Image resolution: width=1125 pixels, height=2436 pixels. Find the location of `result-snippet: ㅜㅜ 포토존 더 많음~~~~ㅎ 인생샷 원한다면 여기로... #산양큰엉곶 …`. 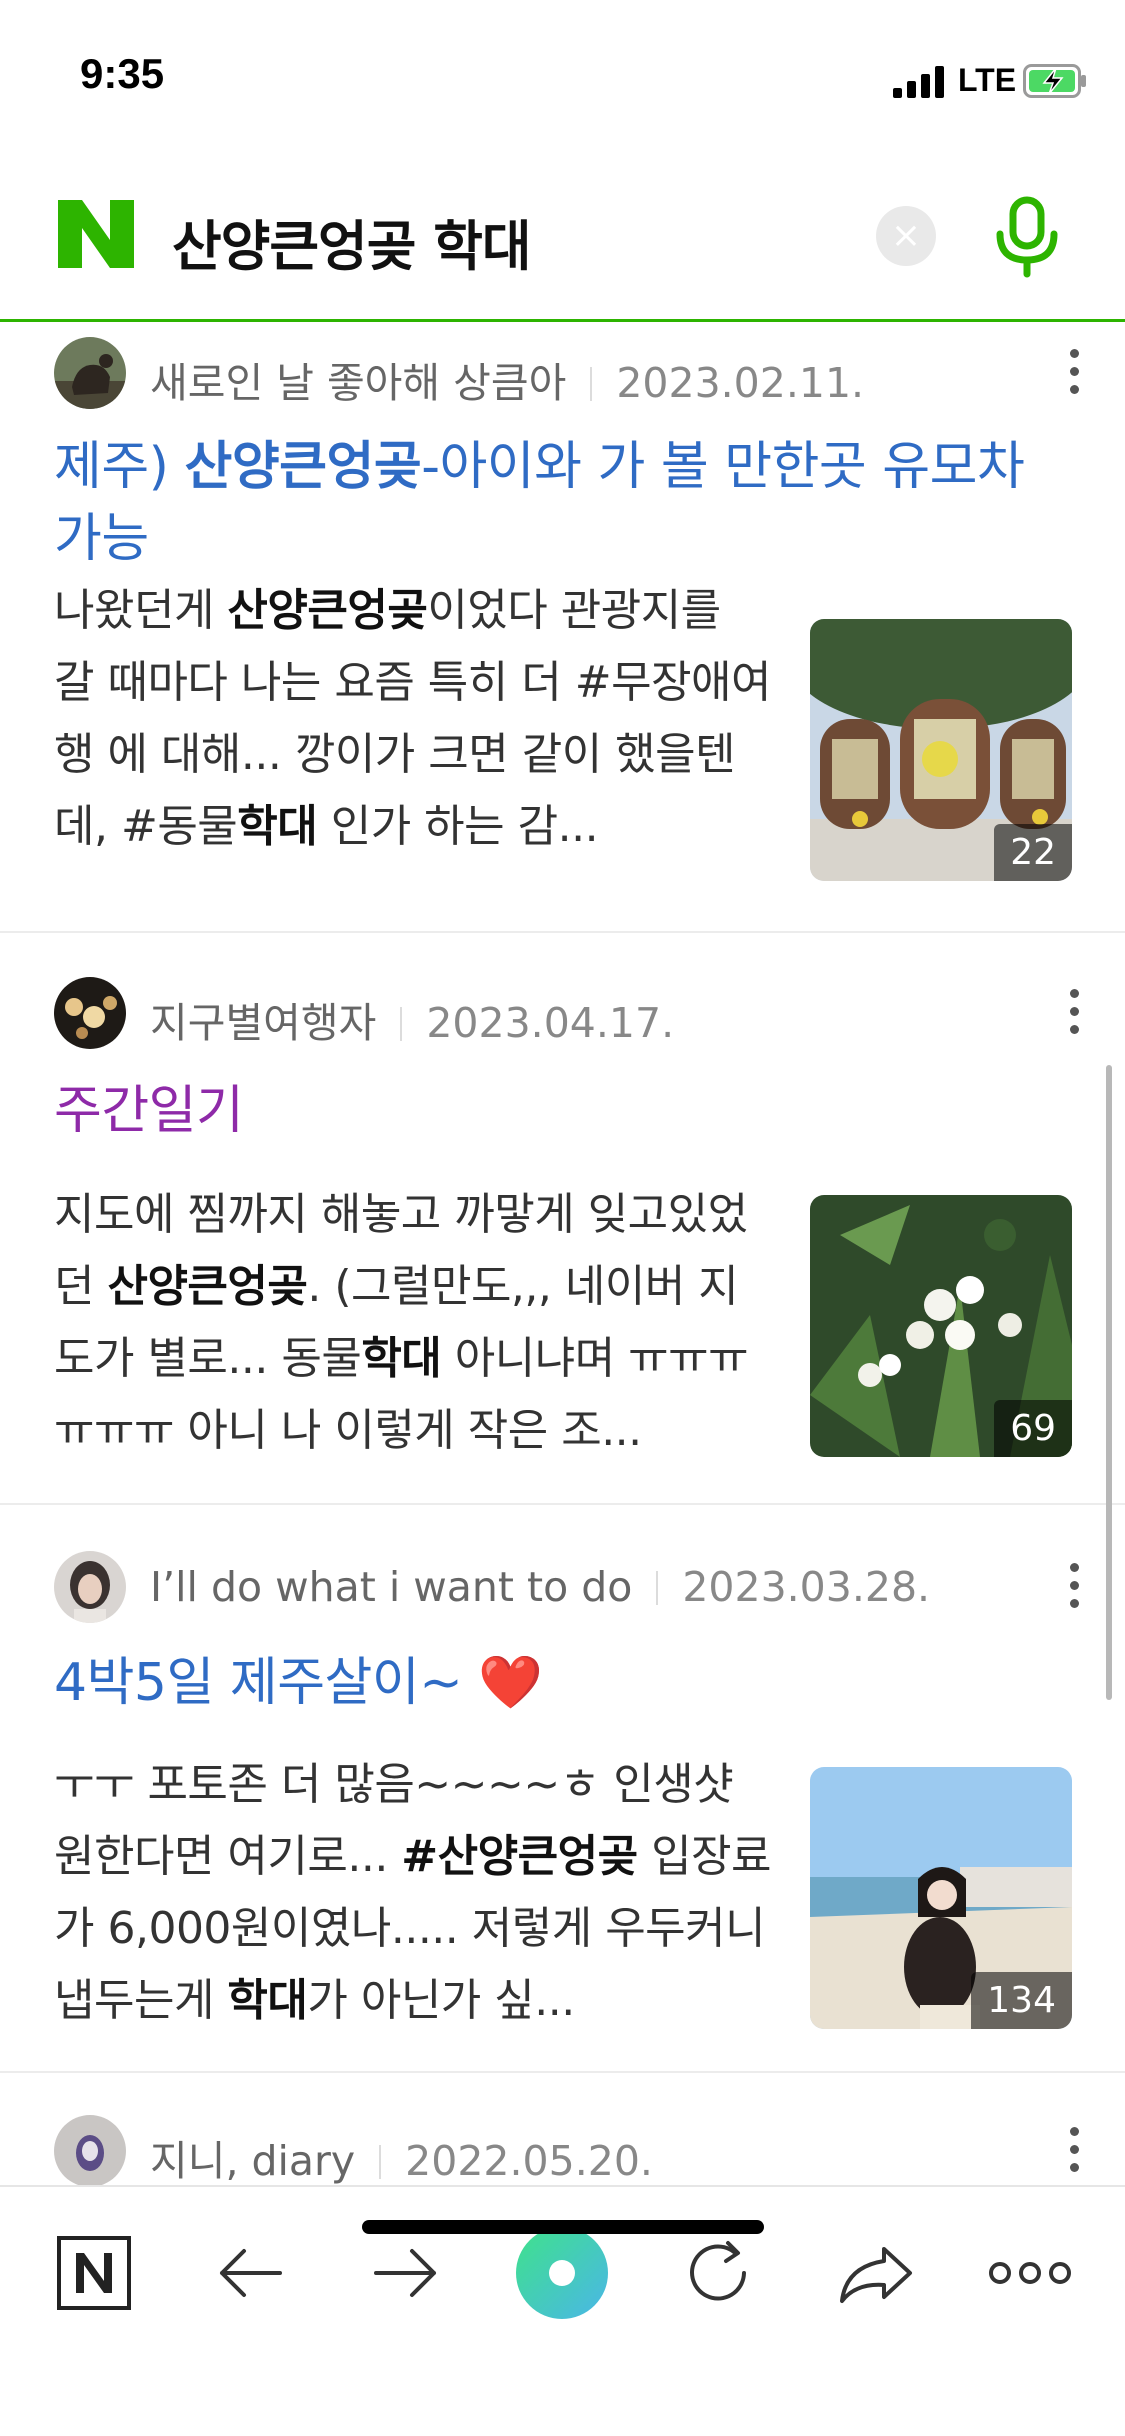

result-snippet: ㅜㅜ 포토존 더 많음~~~~ㅎ 인생샷 원한다면 여기로... #산양큰엉곶 … is located at coordinates (414, 1893).